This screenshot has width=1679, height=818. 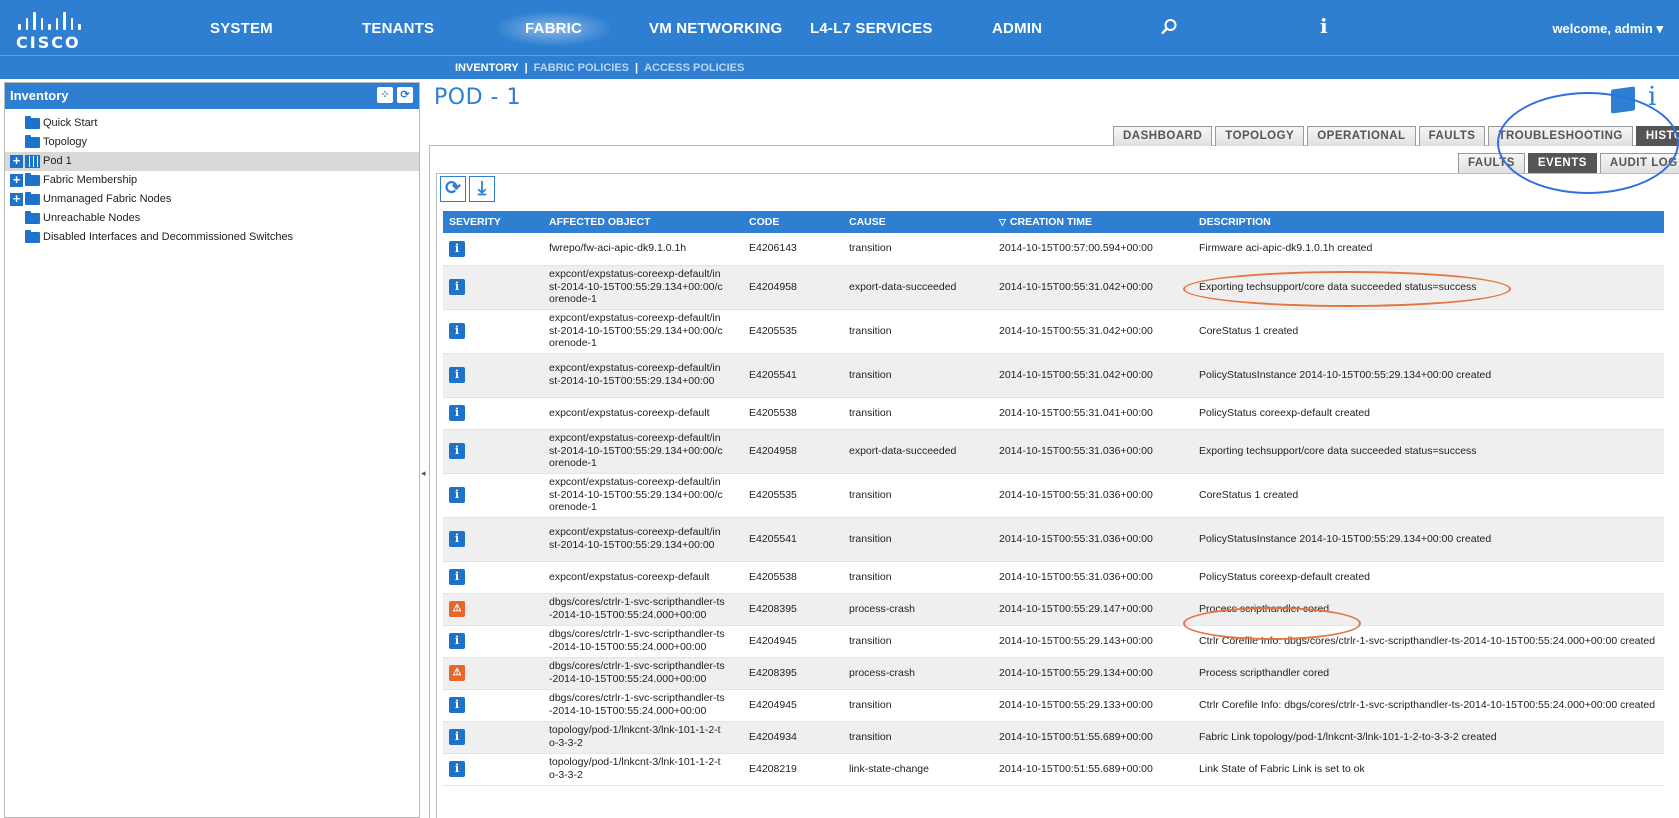 I want to click on refresh-button: ⟳, so click(x=453, y=189).